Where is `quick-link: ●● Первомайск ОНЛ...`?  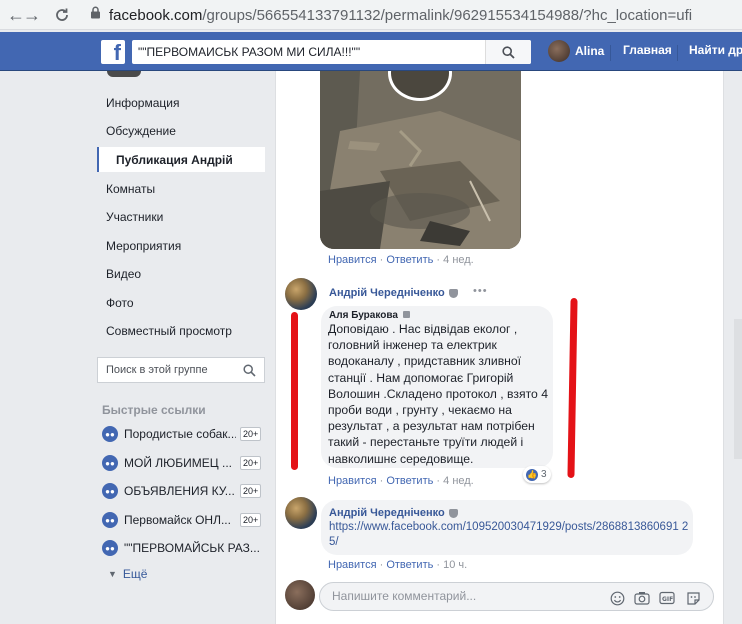
quick-link: ●● Первомайск ОНЛ... is located at coordinates (169, 520).